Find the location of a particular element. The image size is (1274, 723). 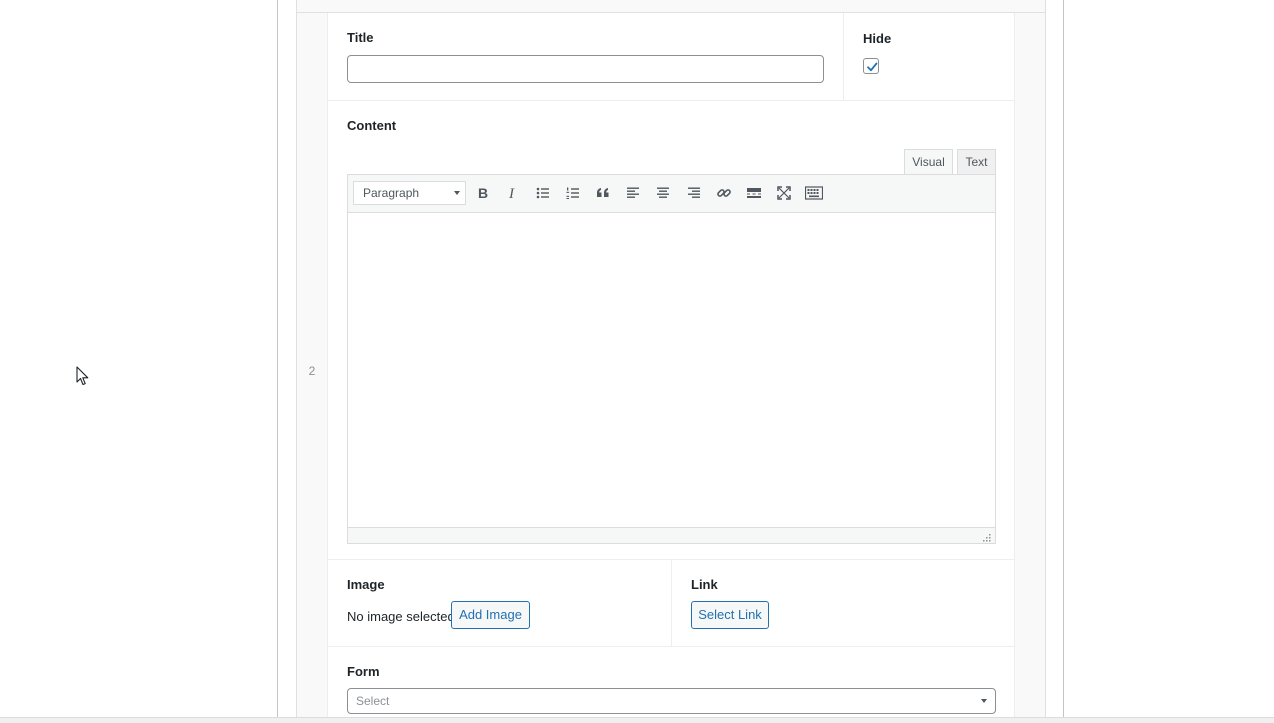

checkmark-icon is located at coordinates (872, 67).